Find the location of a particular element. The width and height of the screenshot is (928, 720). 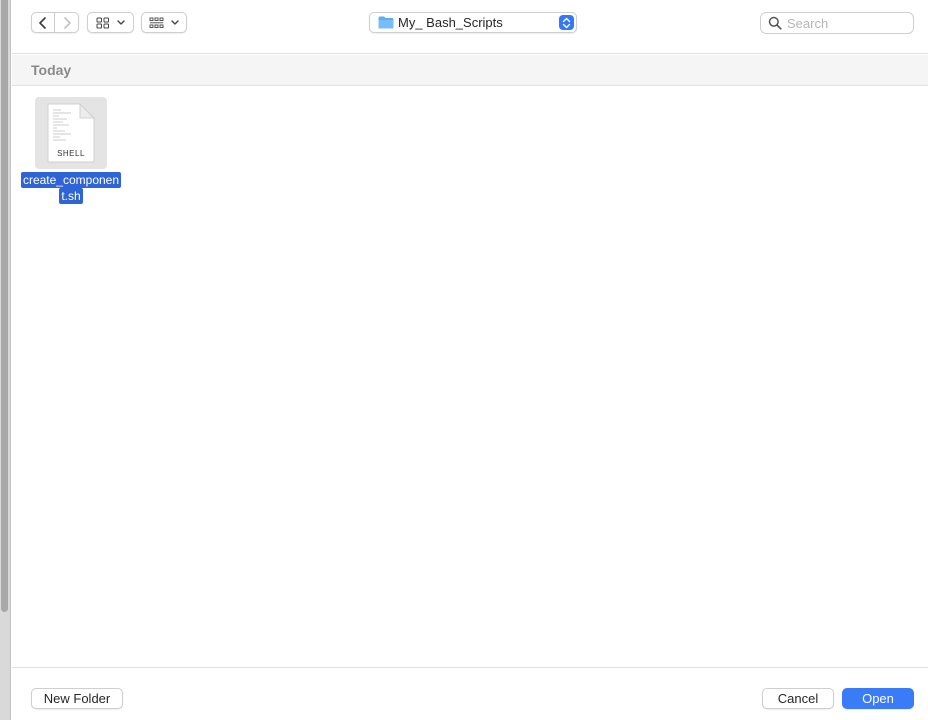

group-view-icon is located at coordinates (156, 22).